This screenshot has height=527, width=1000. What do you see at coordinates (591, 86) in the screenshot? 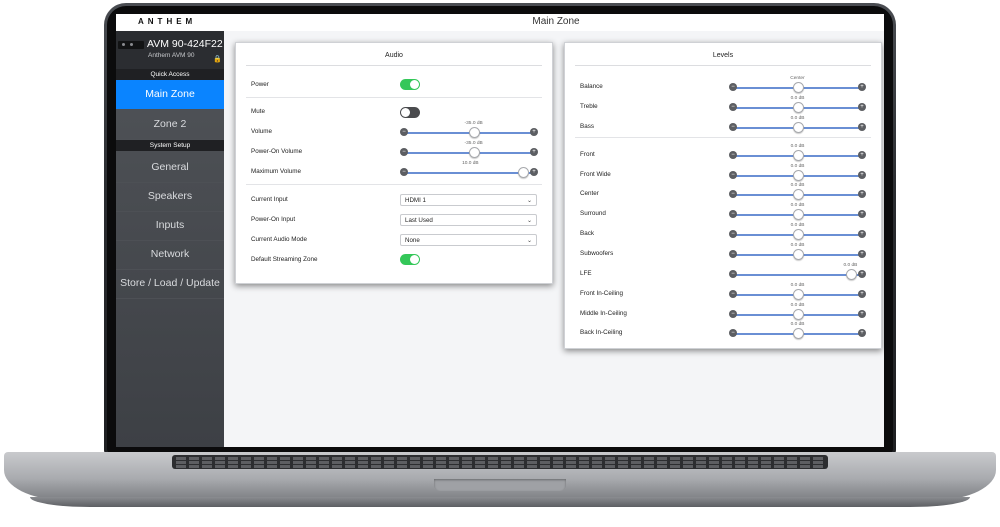
I see `level-label: Balance` at bounding box center [591, 86].